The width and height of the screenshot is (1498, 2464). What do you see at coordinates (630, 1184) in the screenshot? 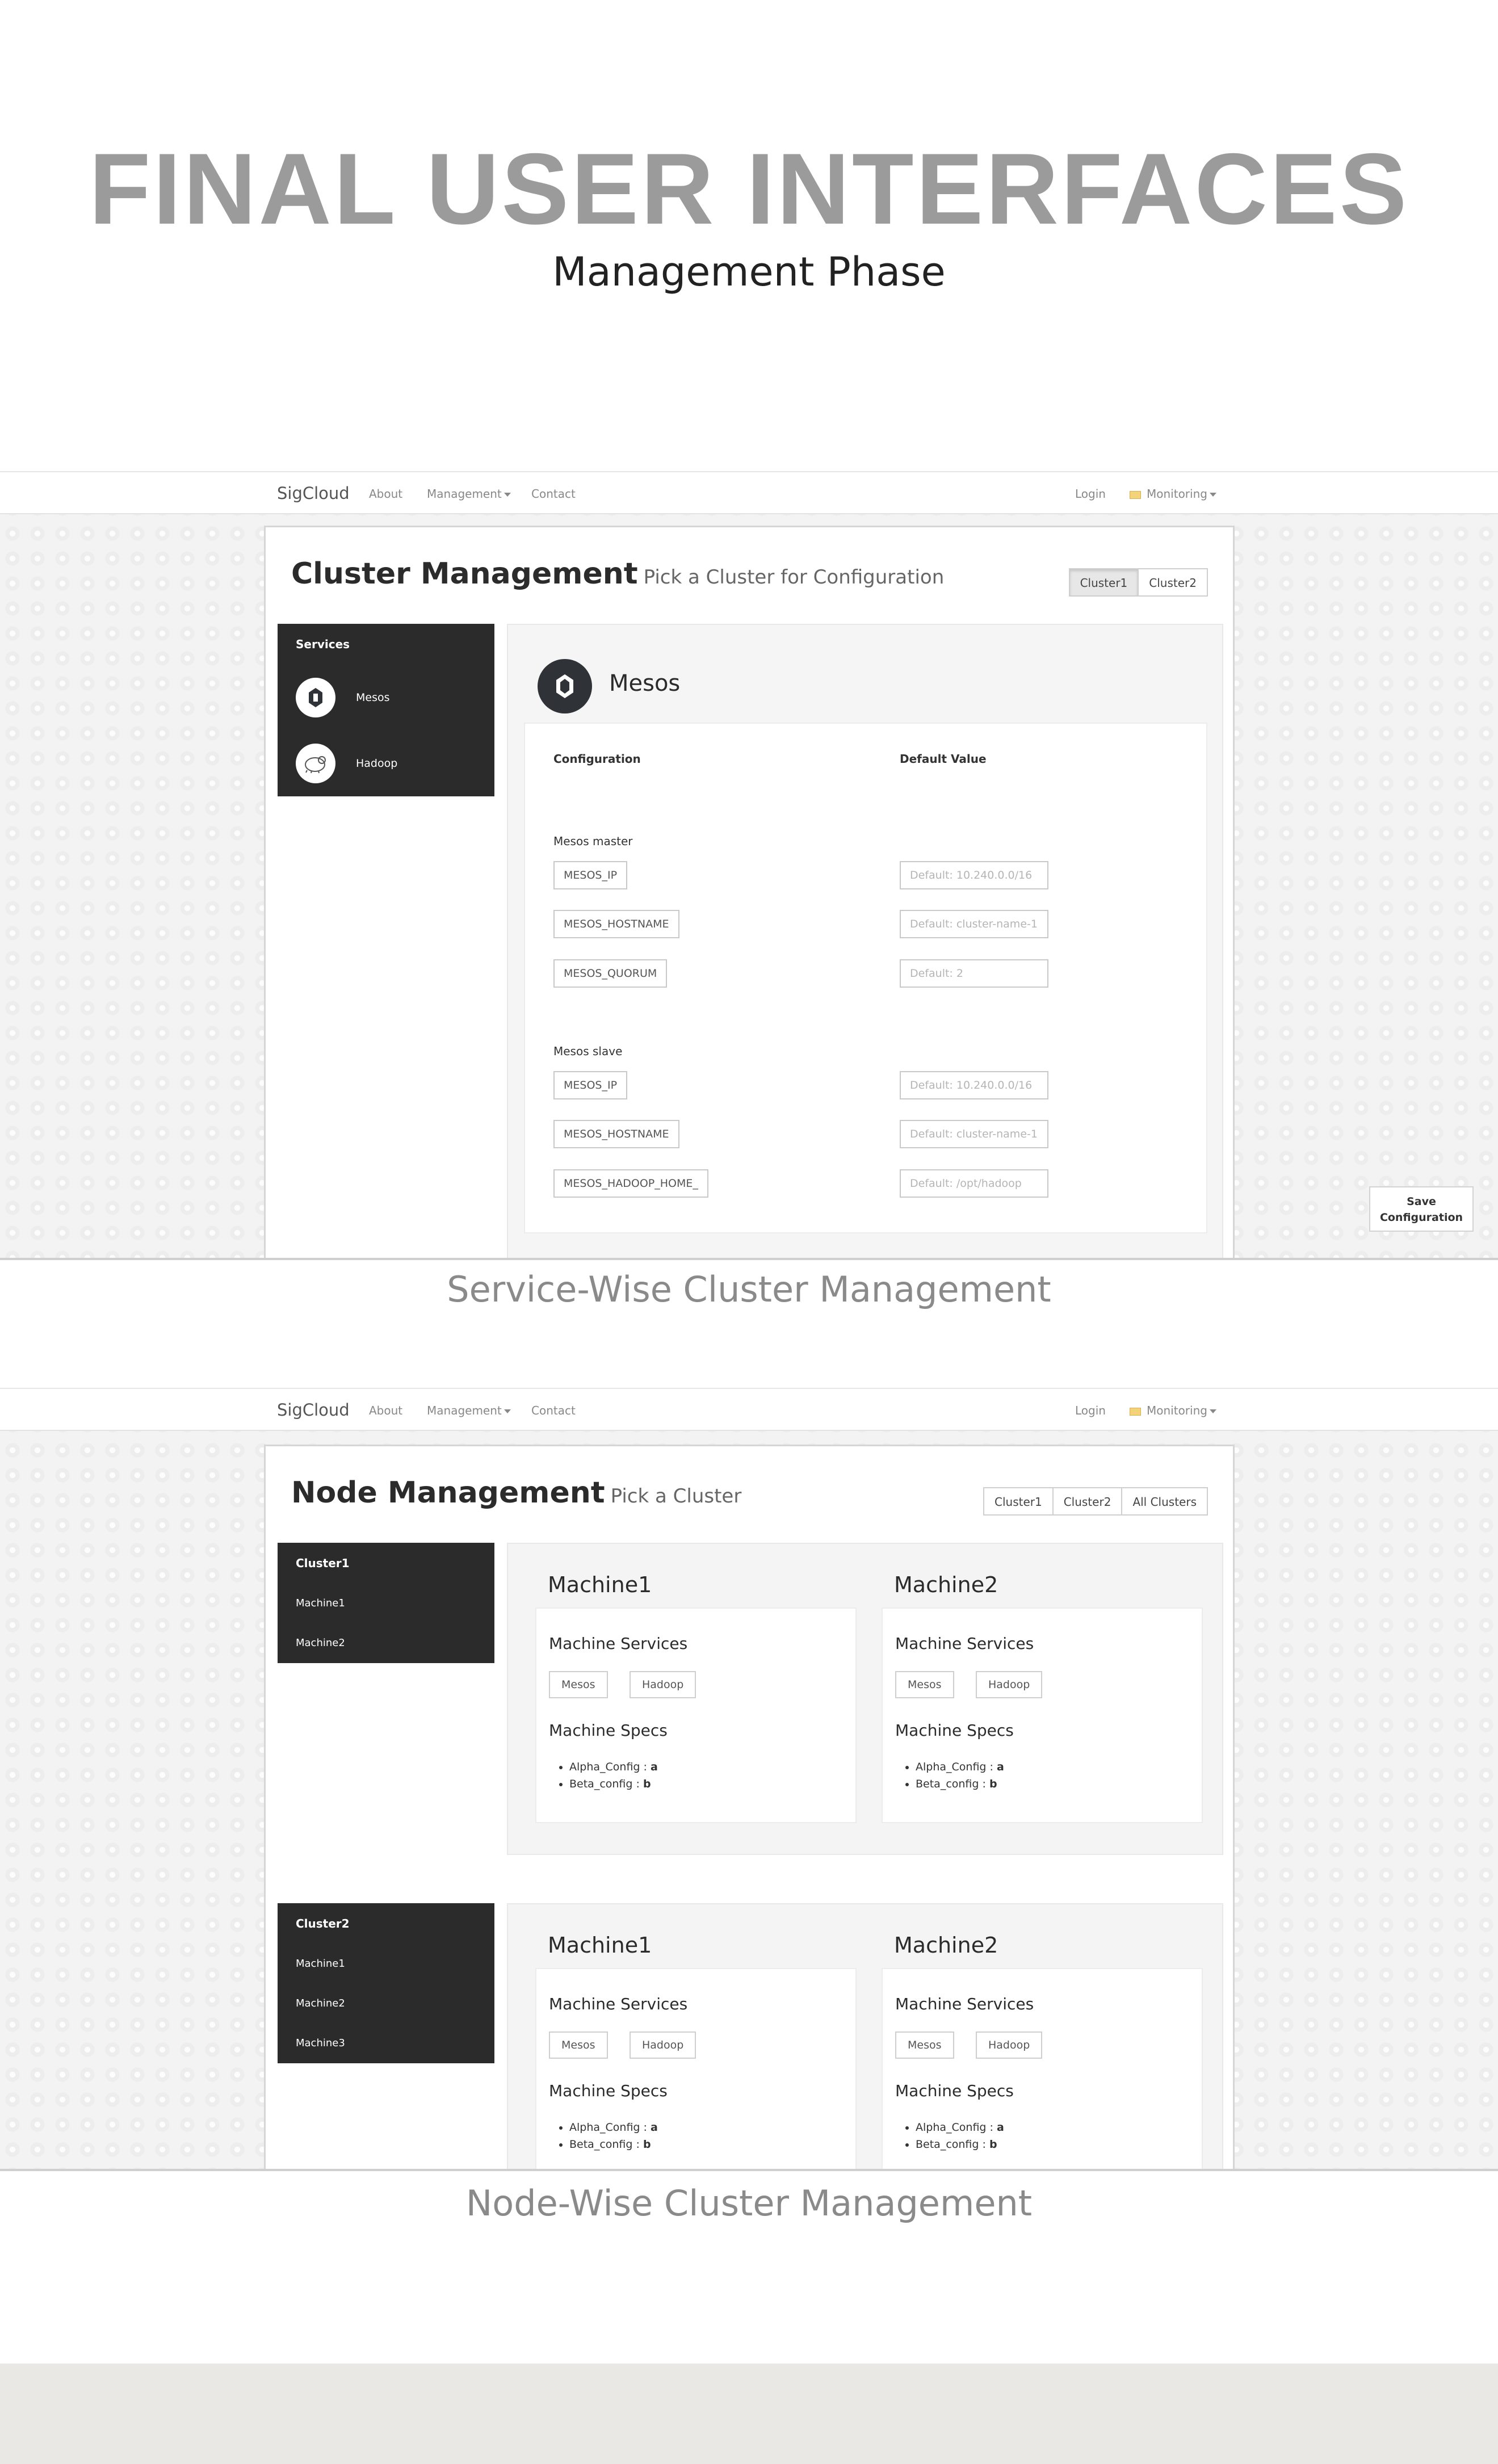
I see `config-field-mesos-hadoop-home: MESOS_HADOOP_HOME_` at bounding box center [630, 1184].